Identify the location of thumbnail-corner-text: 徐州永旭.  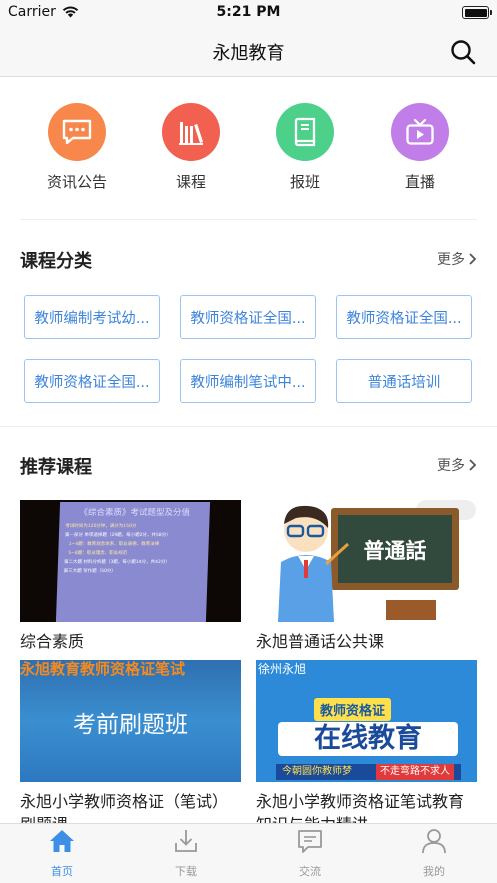
(282, 669).